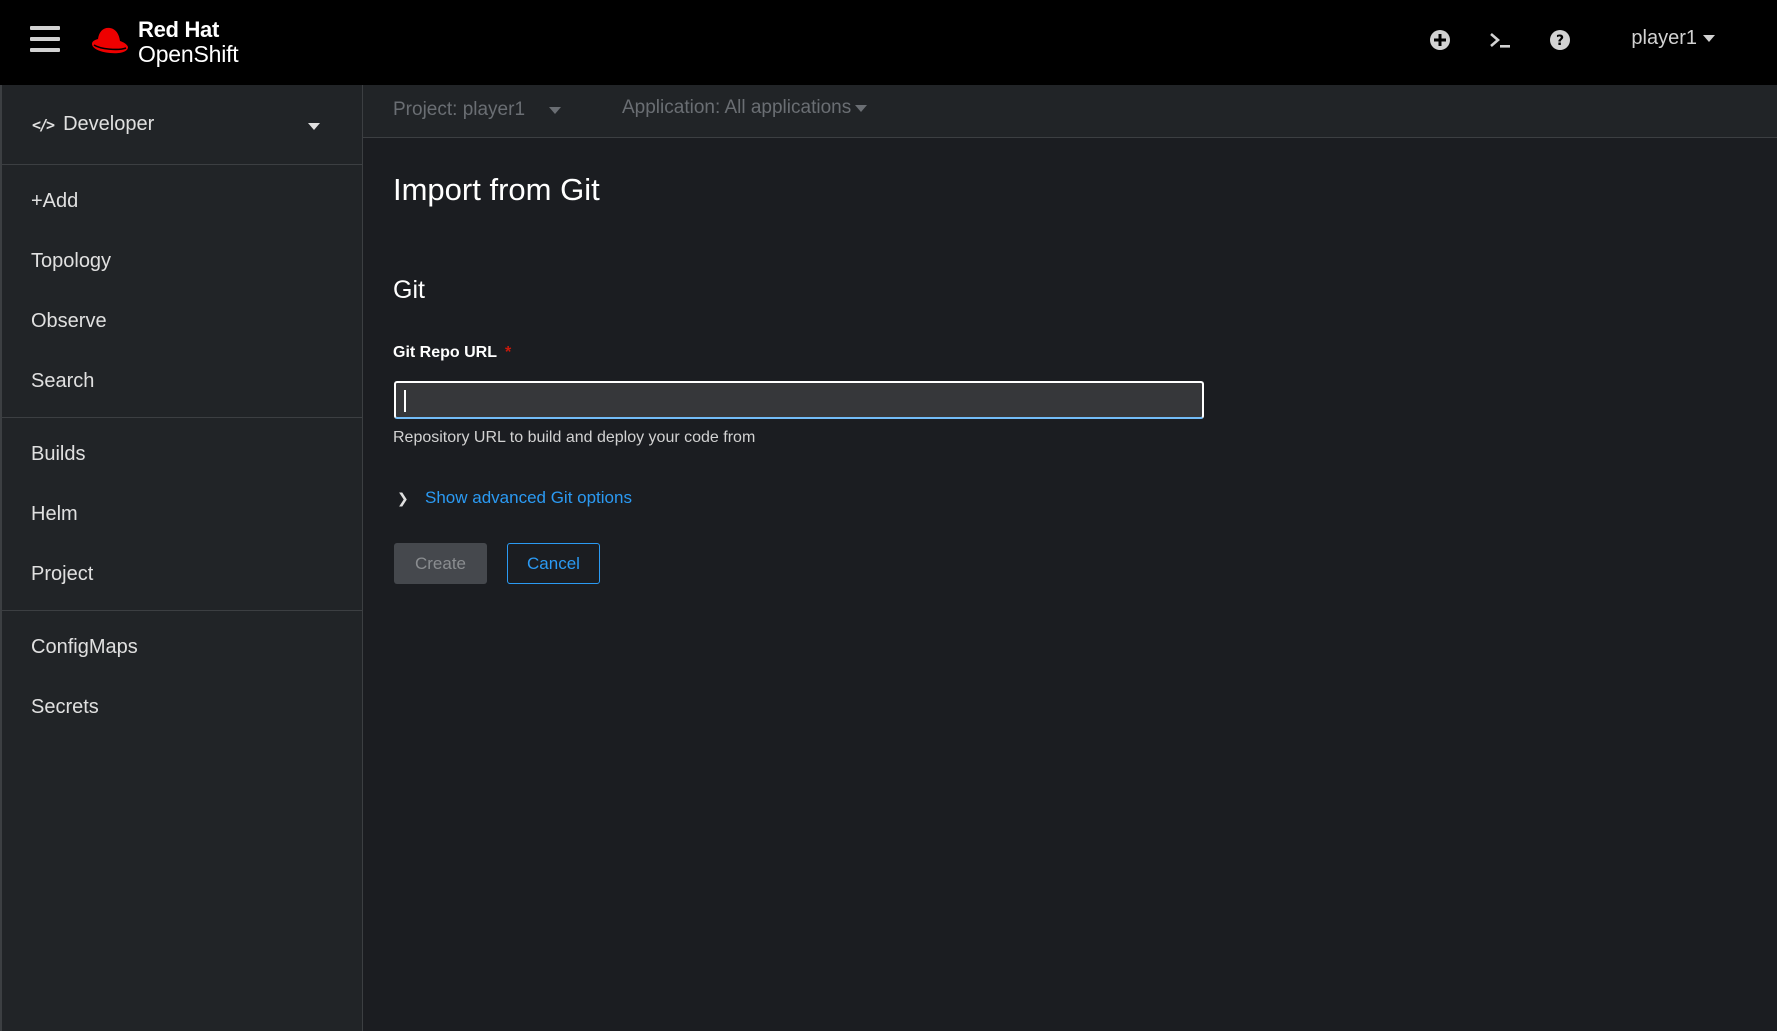  I want to click on required-marker: *, so click(508, 352).